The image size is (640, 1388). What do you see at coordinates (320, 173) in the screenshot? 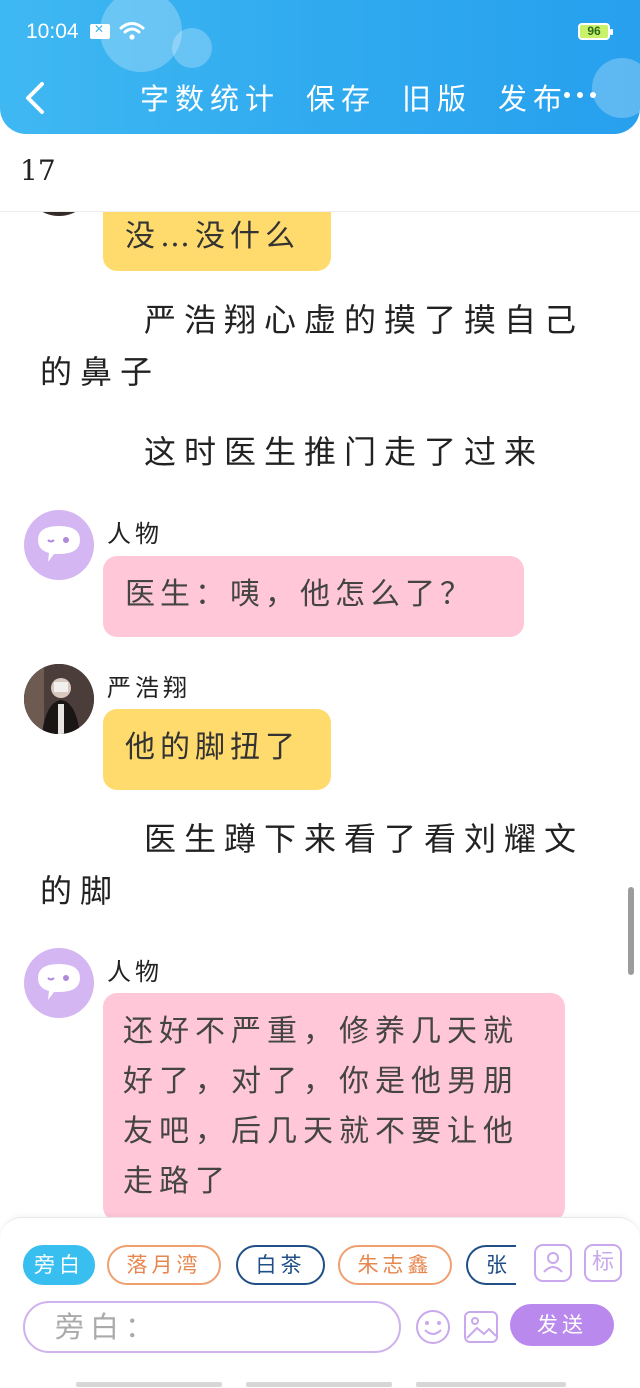
I see `chapter-counter-row: 17` at bounding box center [320, 173].